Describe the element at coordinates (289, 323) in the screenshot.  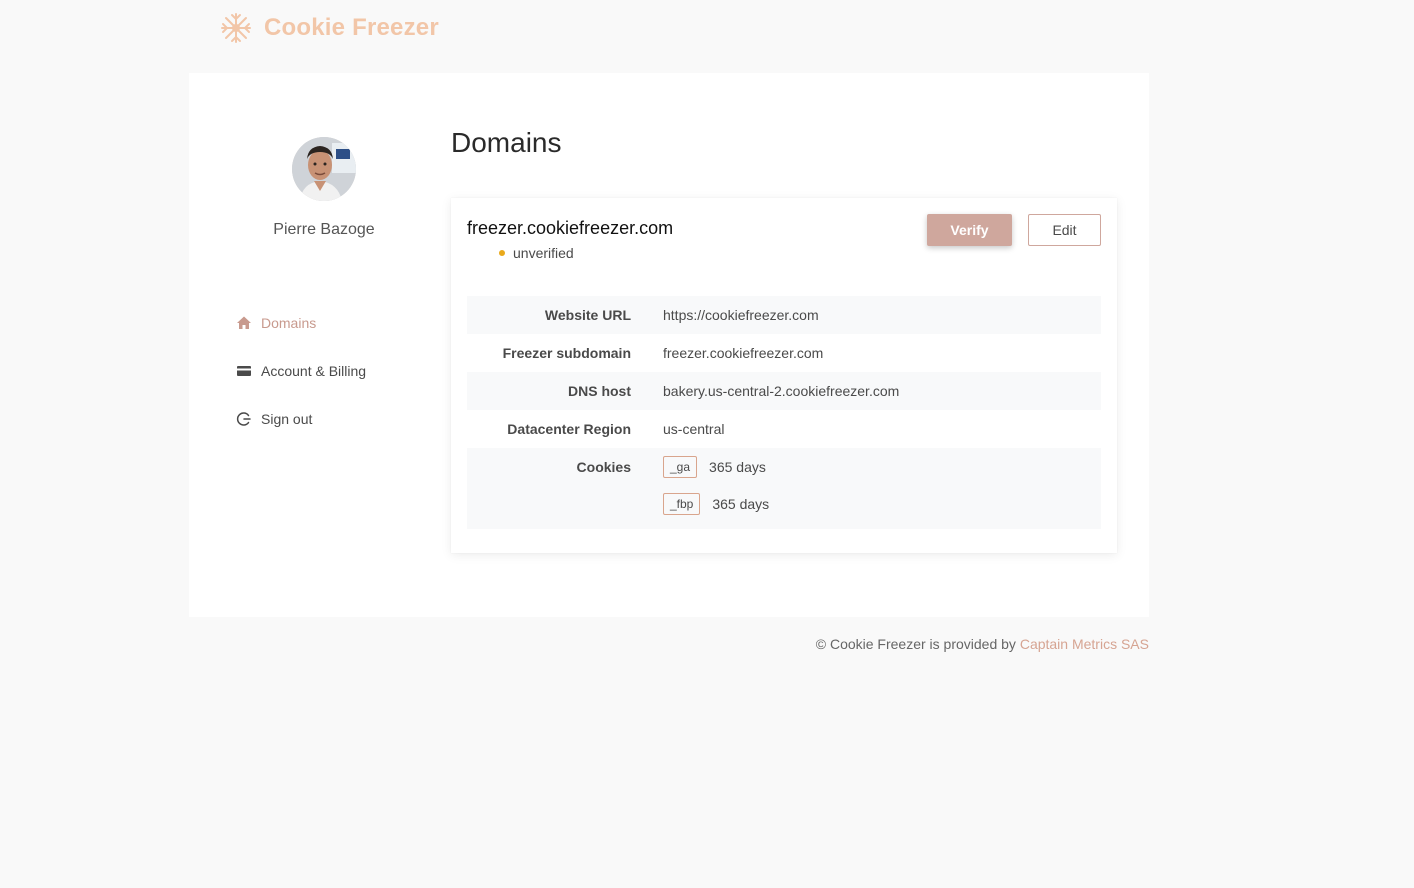
I see `sidebar-item-label: Domains` at that location.